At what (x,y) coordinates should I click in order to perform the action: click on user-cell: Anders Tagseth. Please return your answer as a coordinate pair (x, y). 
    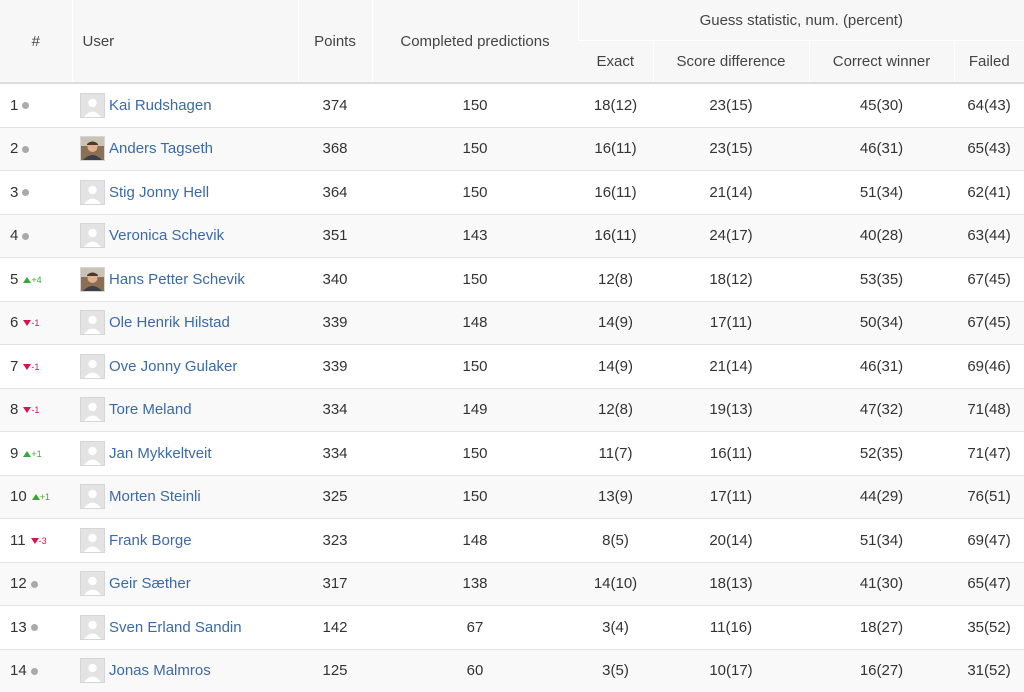
    Looking at the image, I should click on (185, 148).